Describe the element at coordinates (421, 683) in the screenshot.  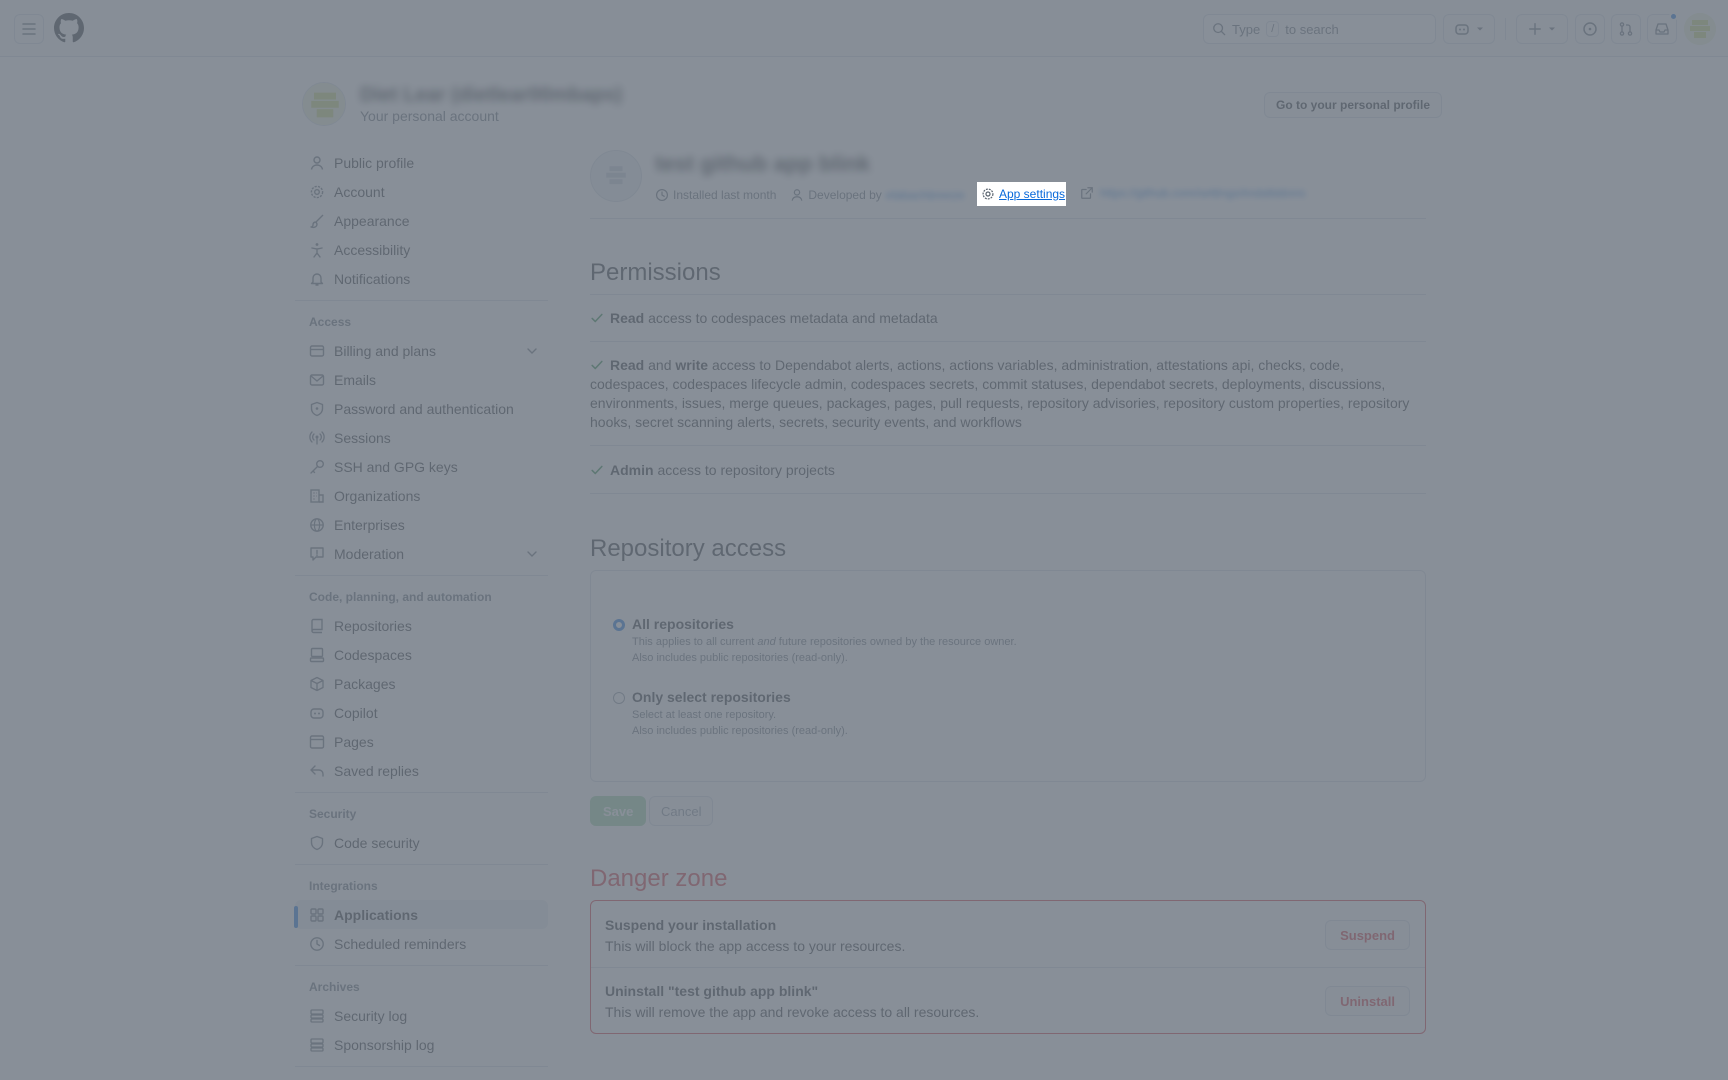
I see `sidebar-item-packages: Packages` at that location.